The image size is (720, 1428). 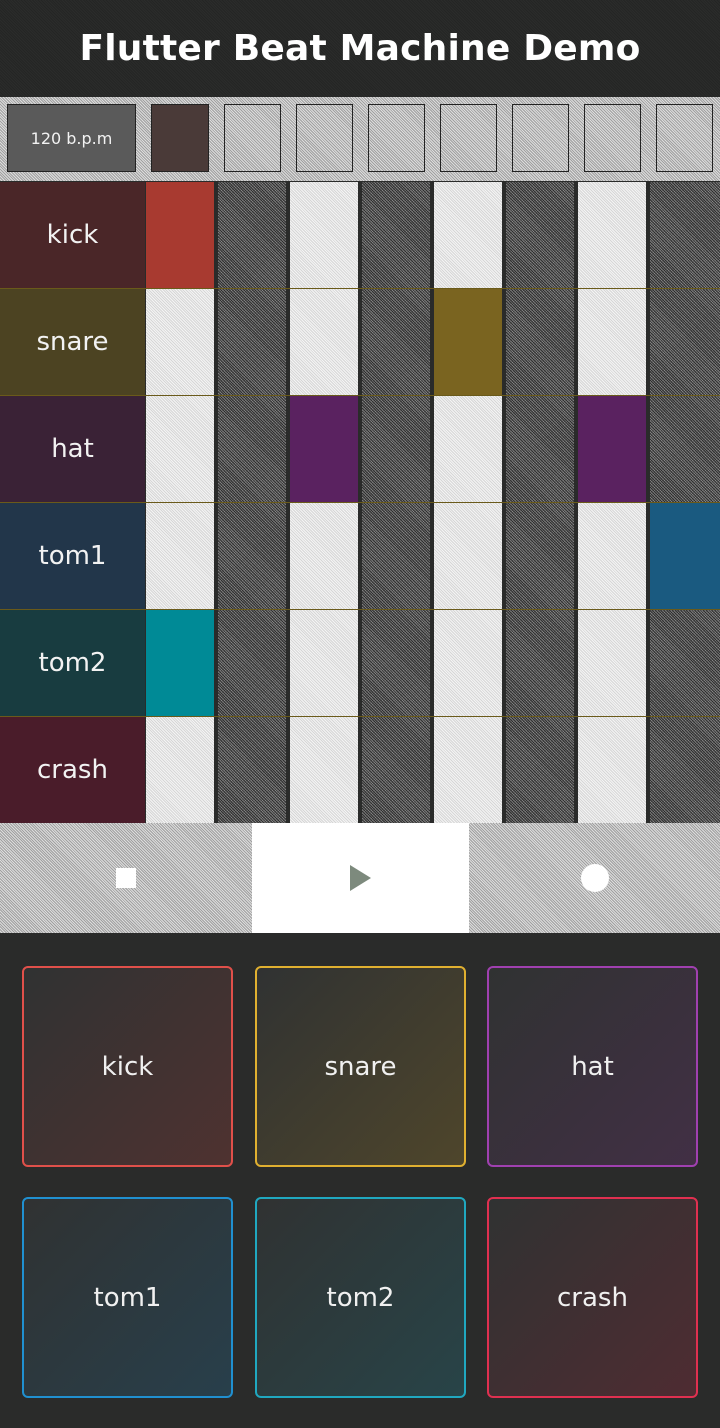 I want to click on pad-snare: snare, so click(x=360, y=1066).